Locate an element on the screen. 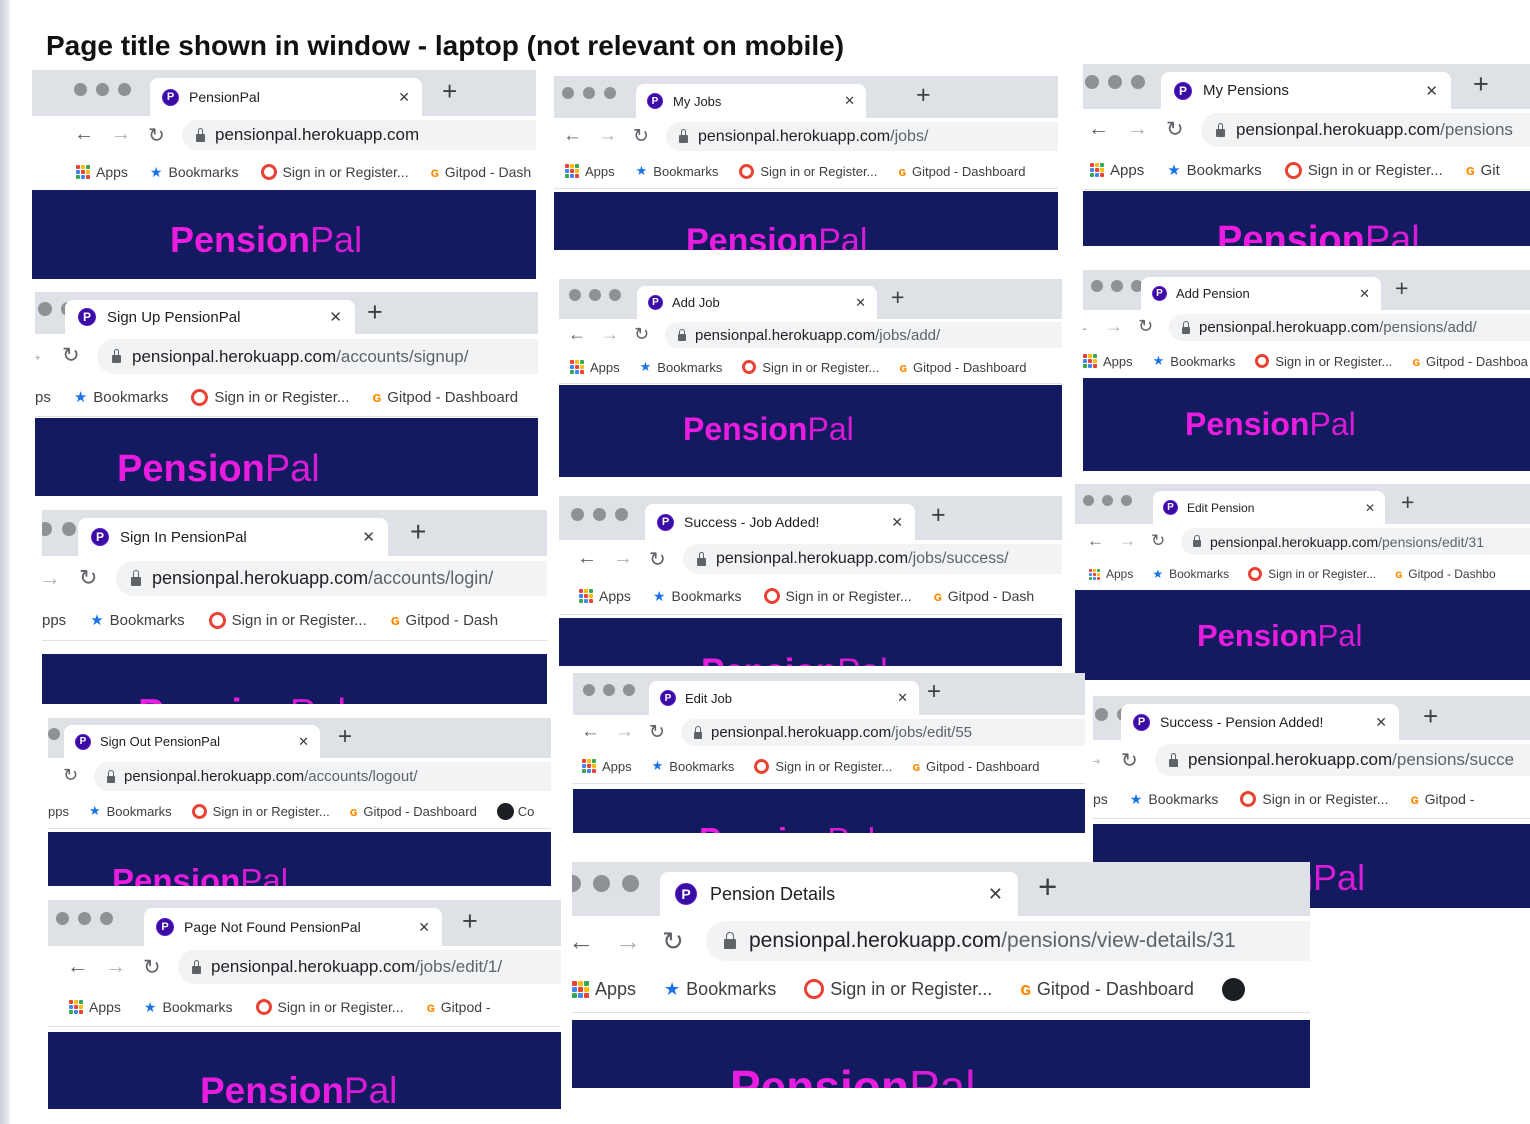  bookmark-gitpod-git: ɢ Git is located at coordinates (1483, 170).